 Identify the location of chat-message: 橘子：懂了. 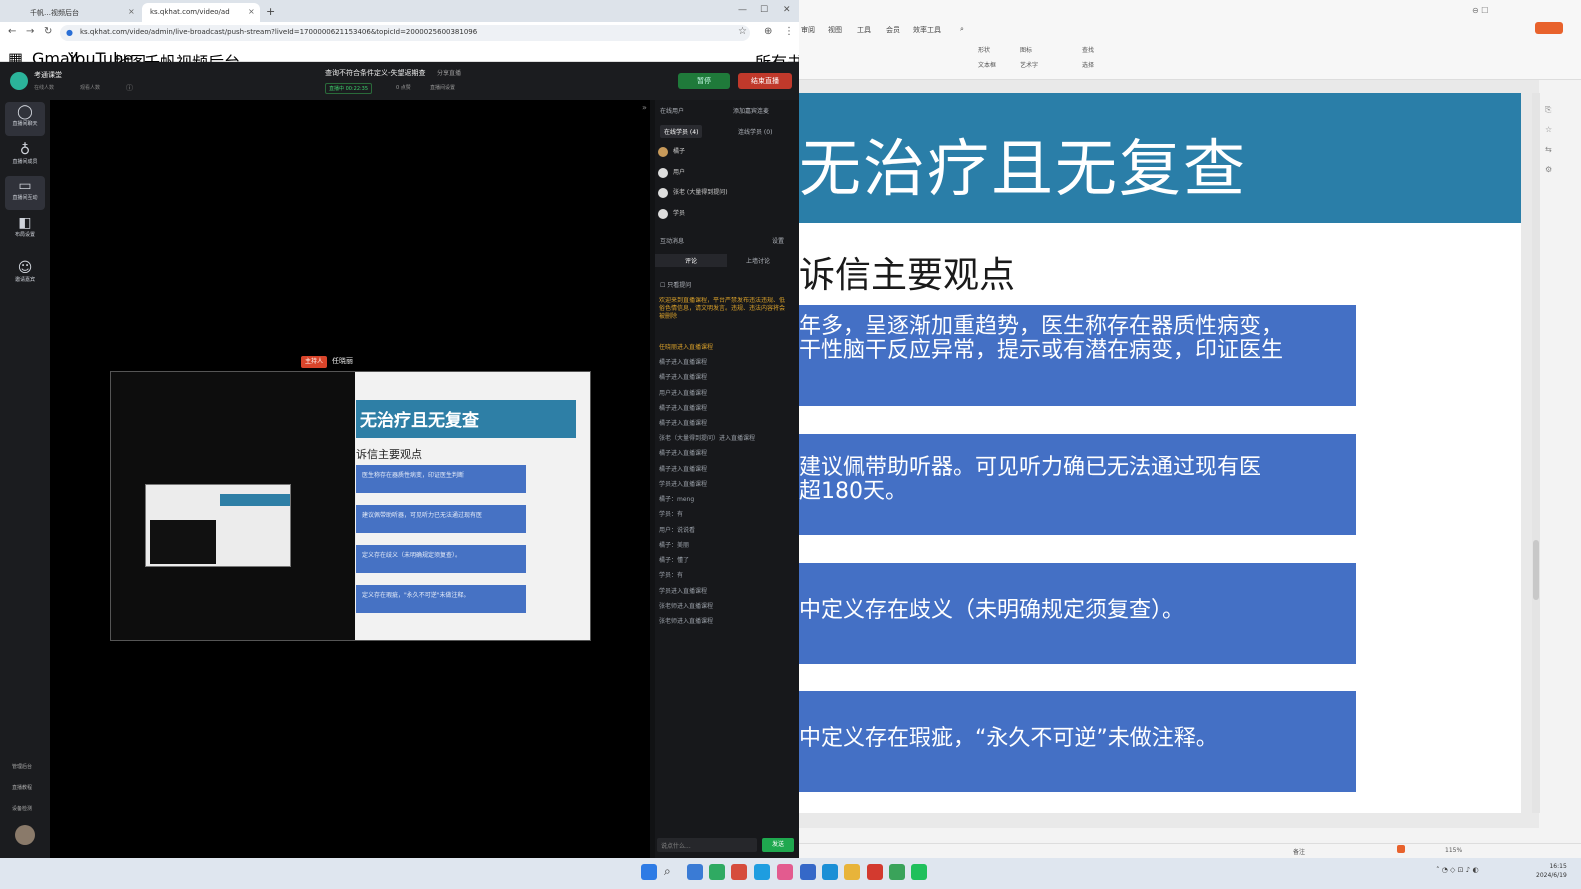
(674, 560).